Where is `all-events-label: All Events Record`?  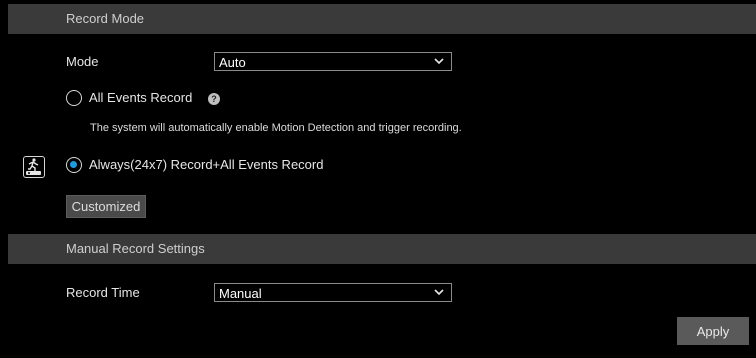
all-events-label: All Events Record is located at coordinates (140, 97).